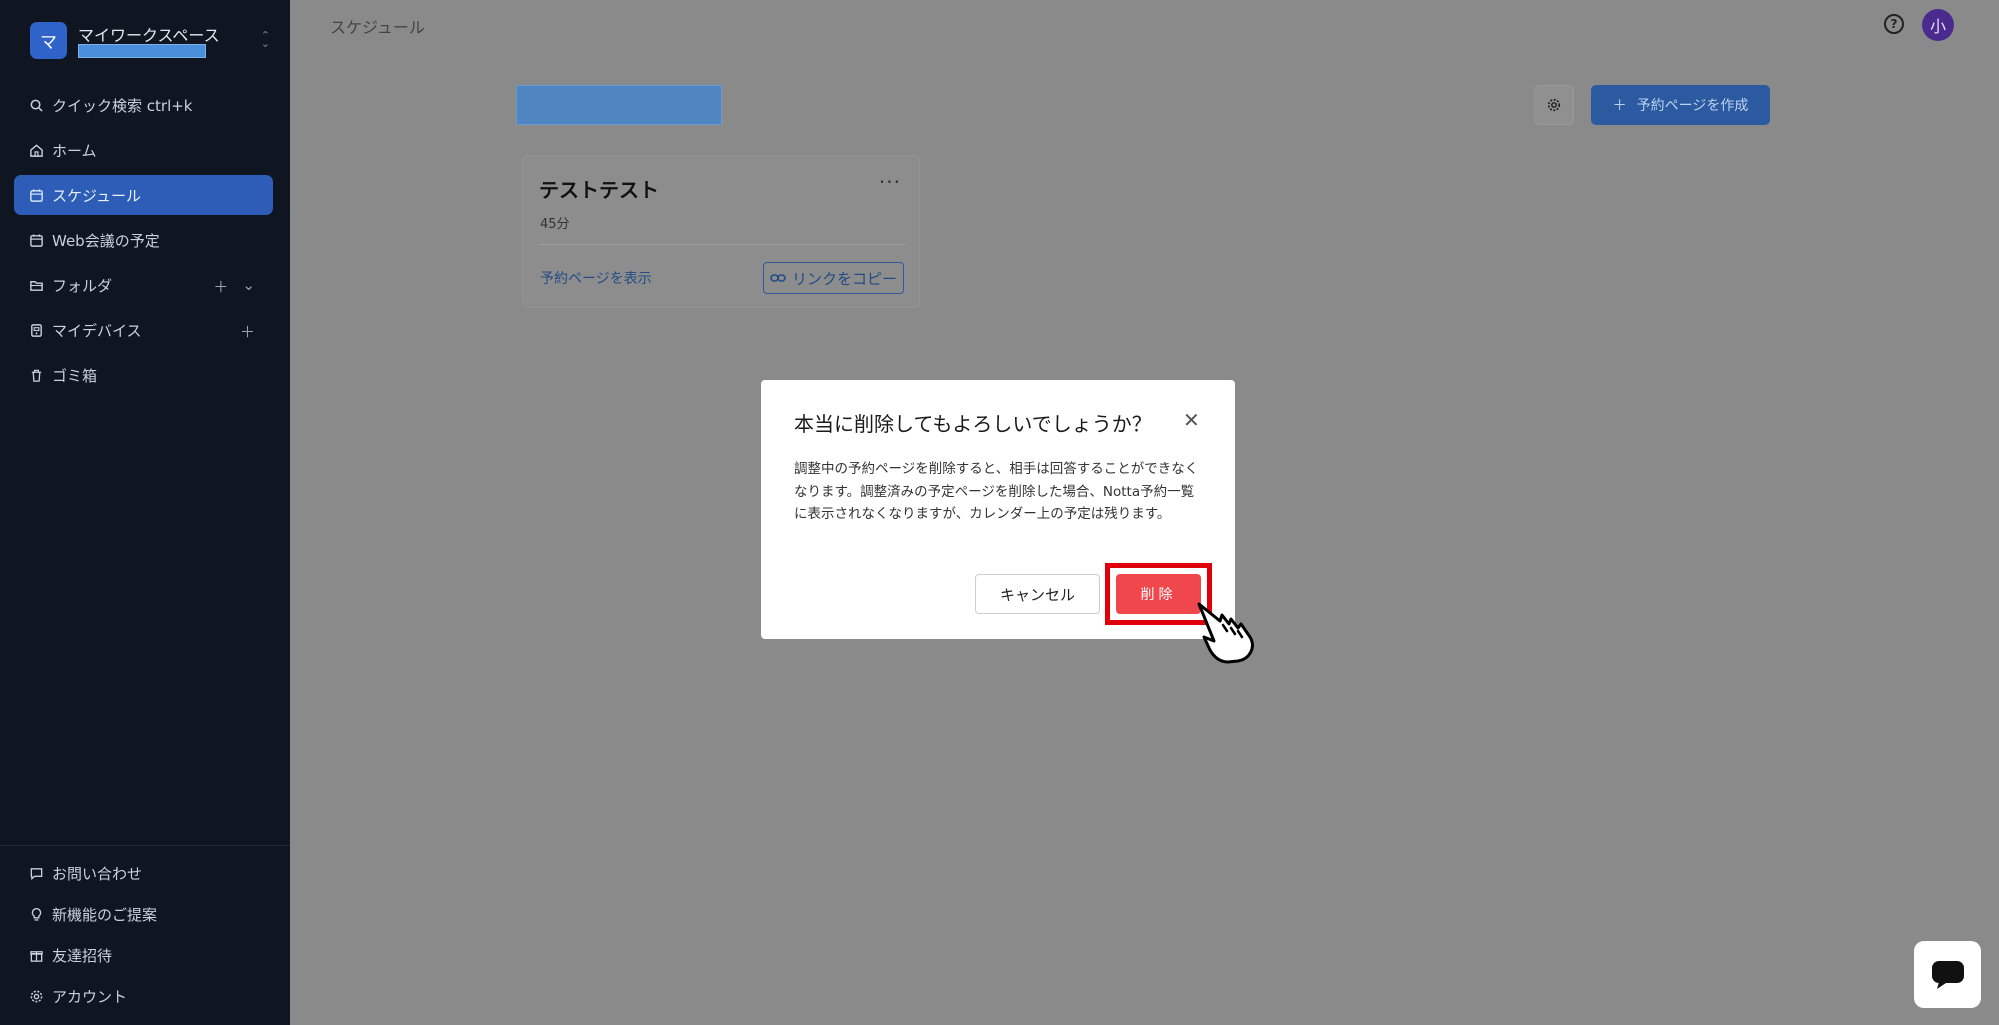 Image resolution: width=1999 pixels, height=1025 pixels. Describe the element at coordinates (142, 51) in the screenshot. I see `workspace-subtitle-redacted` at that location.